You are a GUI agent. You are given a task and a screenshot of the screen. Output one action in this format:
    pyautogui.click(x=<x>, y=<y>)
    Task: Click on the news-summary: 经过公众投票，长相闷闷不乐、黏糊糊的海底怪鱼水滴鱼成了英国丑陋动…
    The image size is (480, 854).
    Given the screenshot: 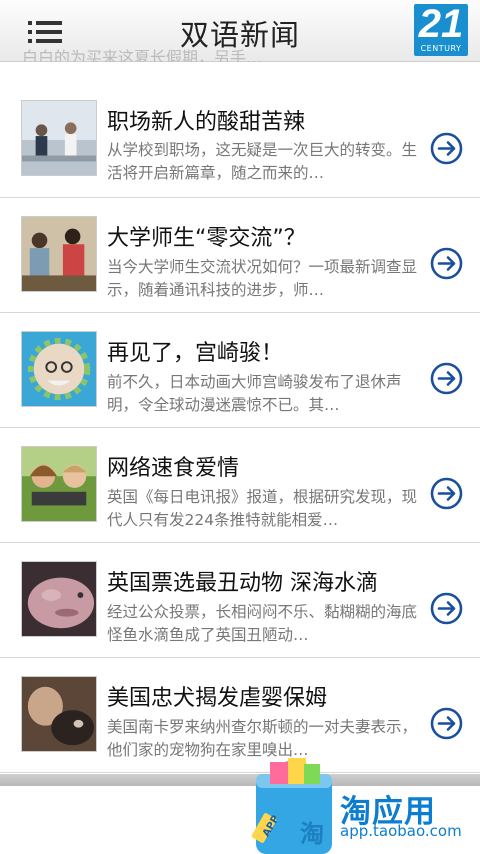 What is the action you would take?
    pyautogui.click(x=262, y=623)
    